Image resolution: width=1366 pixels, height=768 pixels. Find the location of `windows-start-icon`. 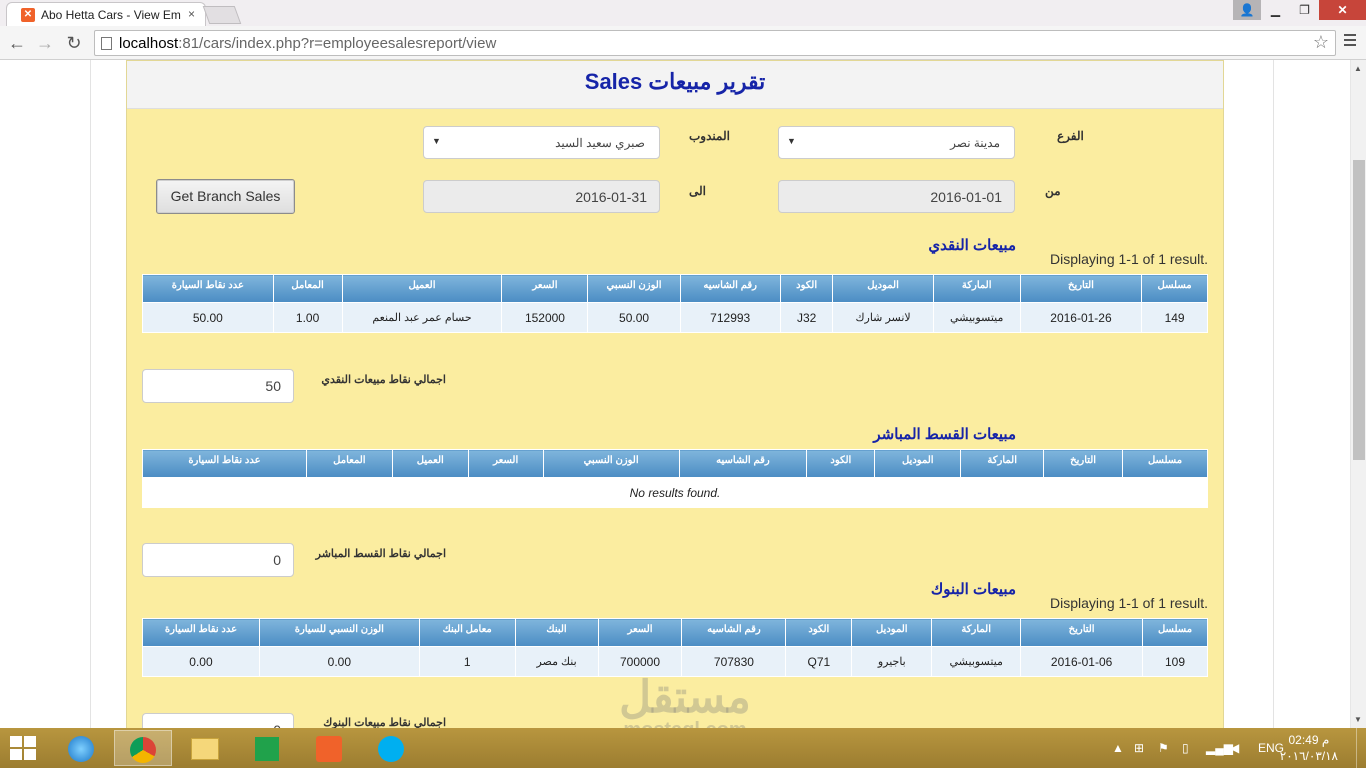

windows-start-icon is located at coordinates (24, 748).